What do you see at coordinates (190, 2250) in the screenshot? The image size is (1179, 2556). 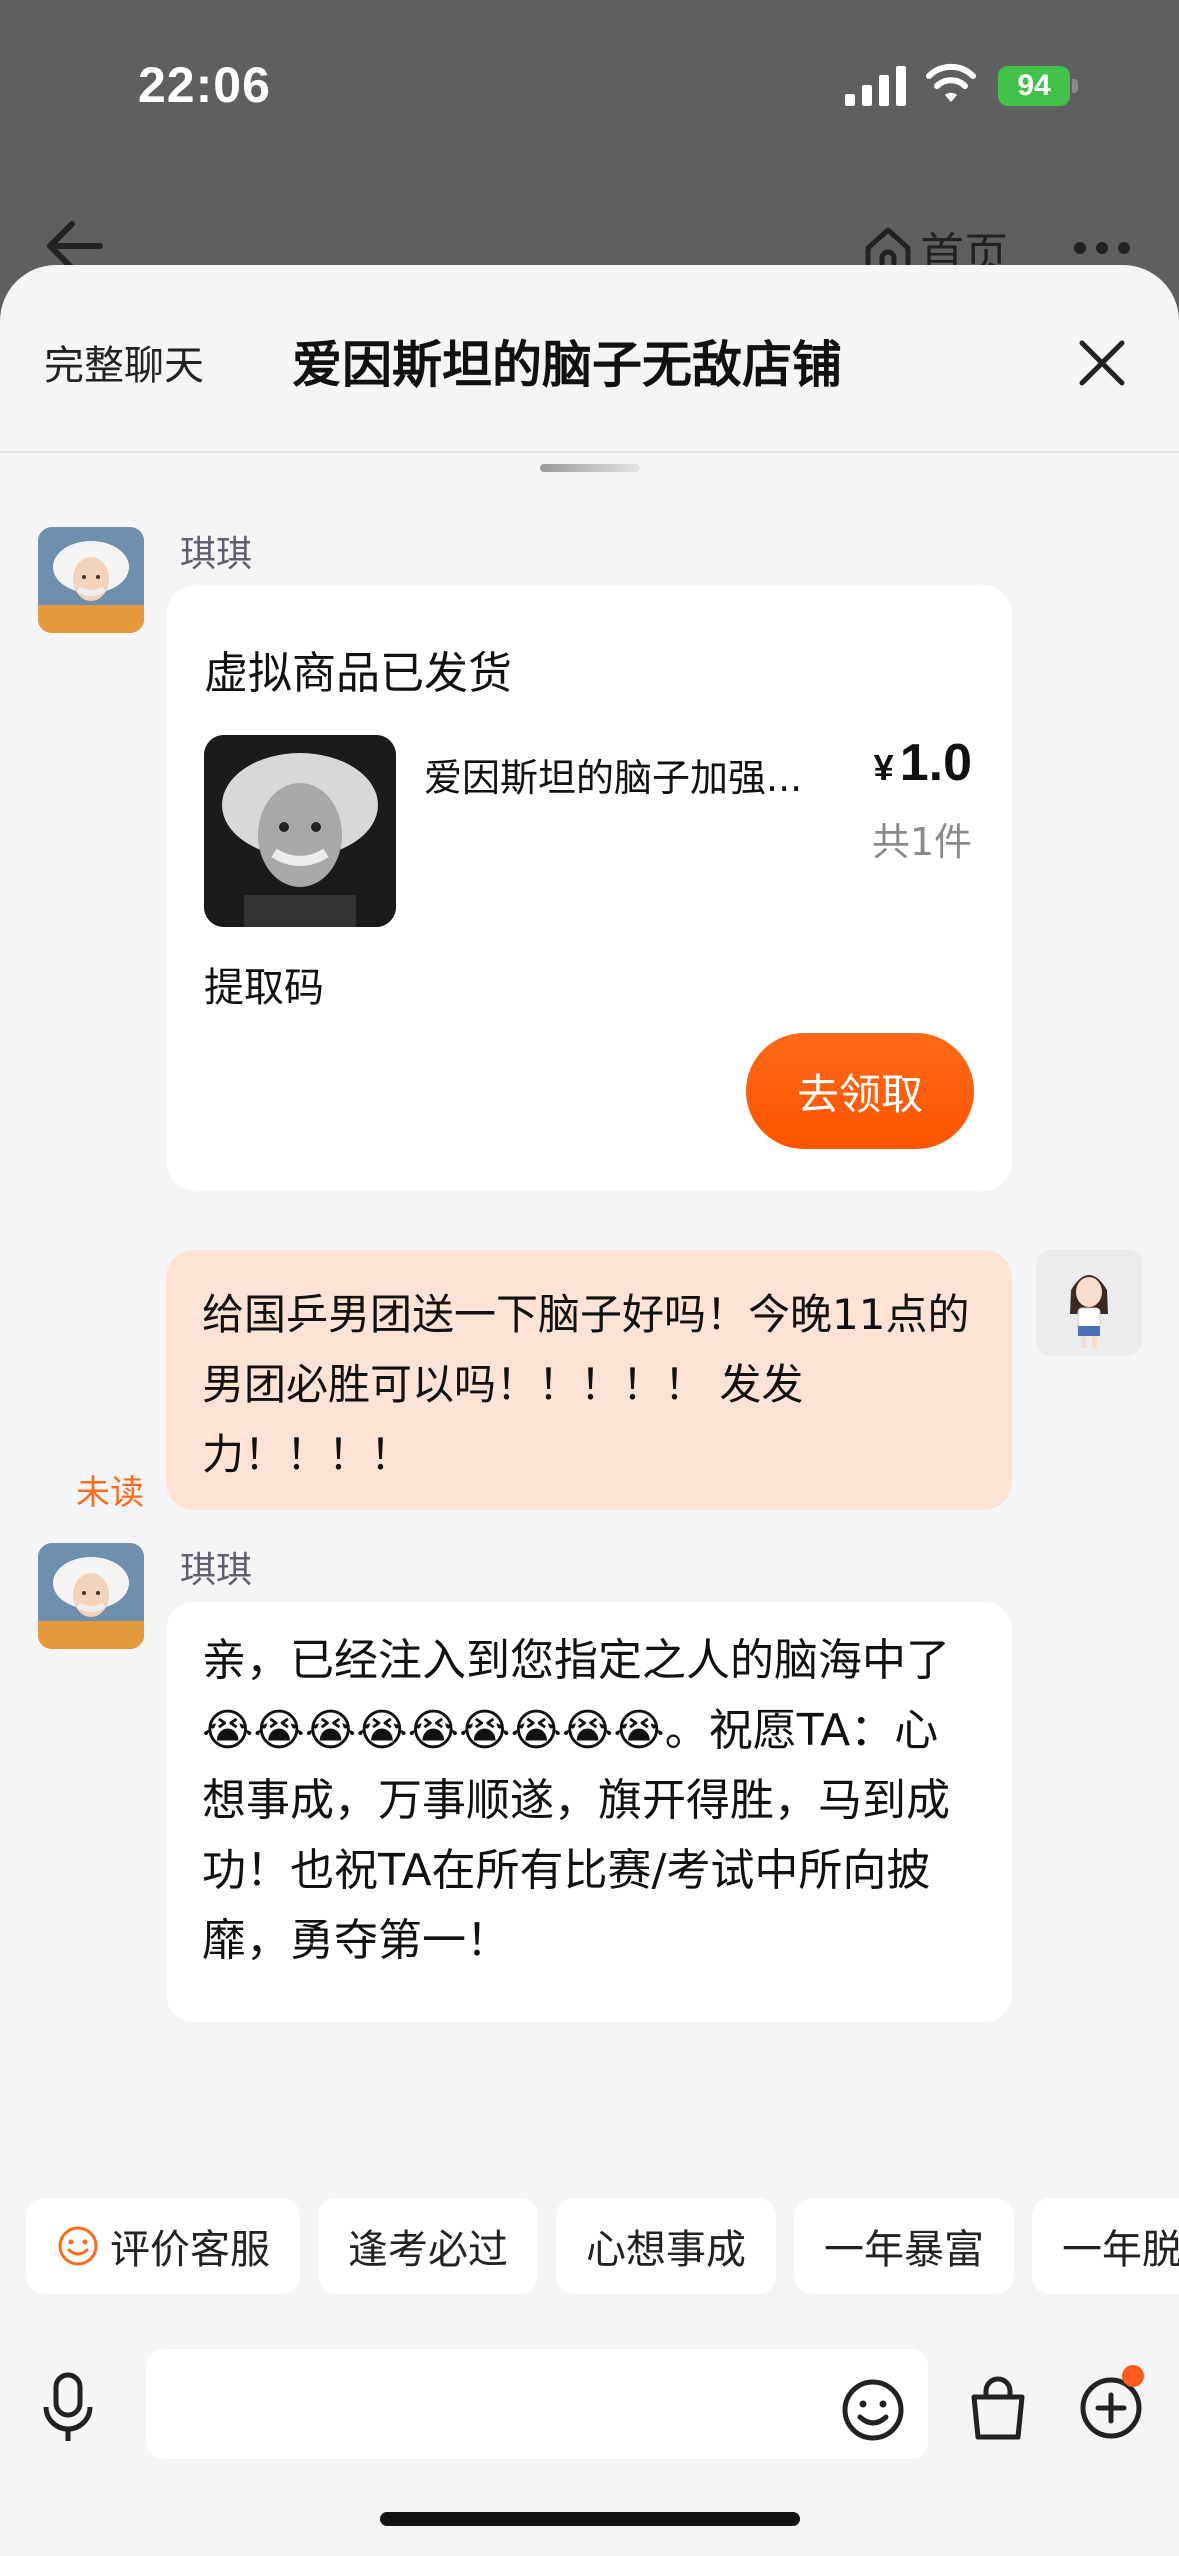 I see `quick-reply-label: 评价客服` at bounding box center [190, 2250].